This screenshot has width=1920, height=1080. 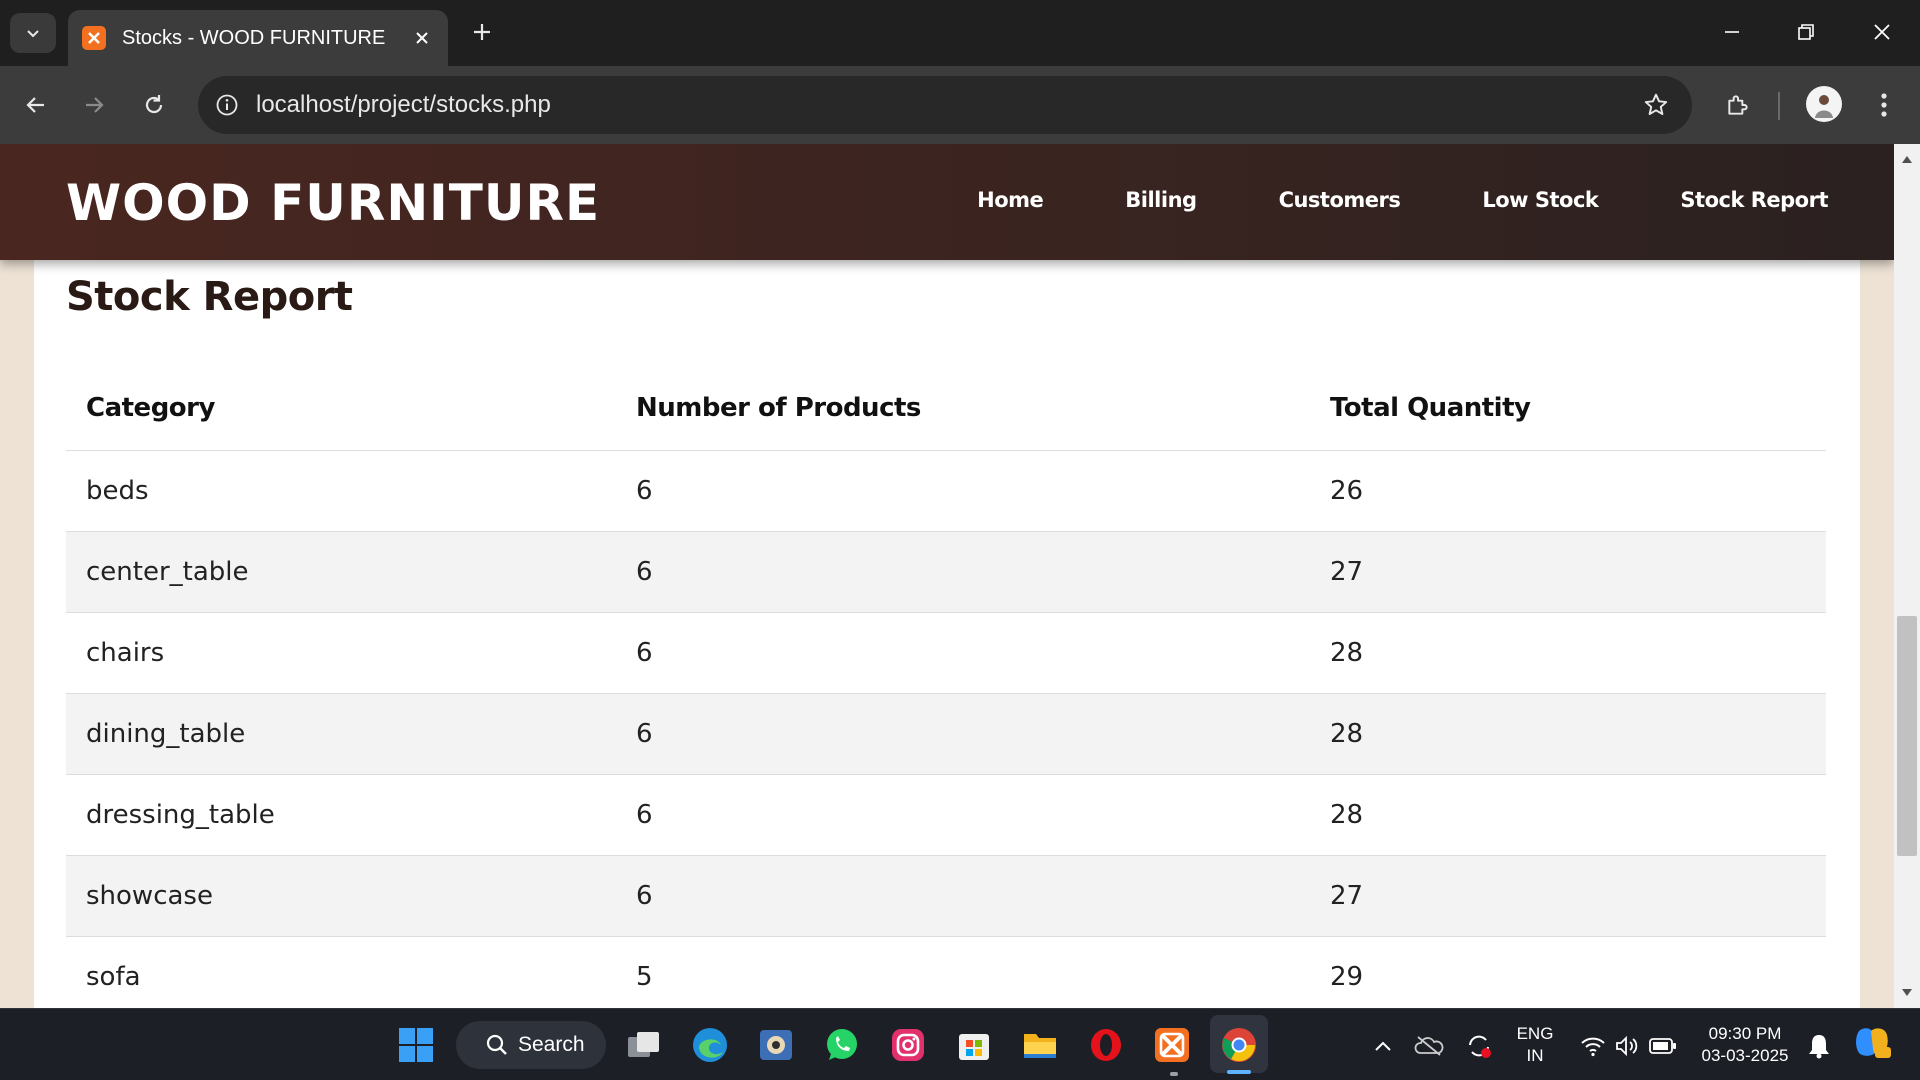 I want to click on nav-customers: Customers, so click(x=1340, y=200).